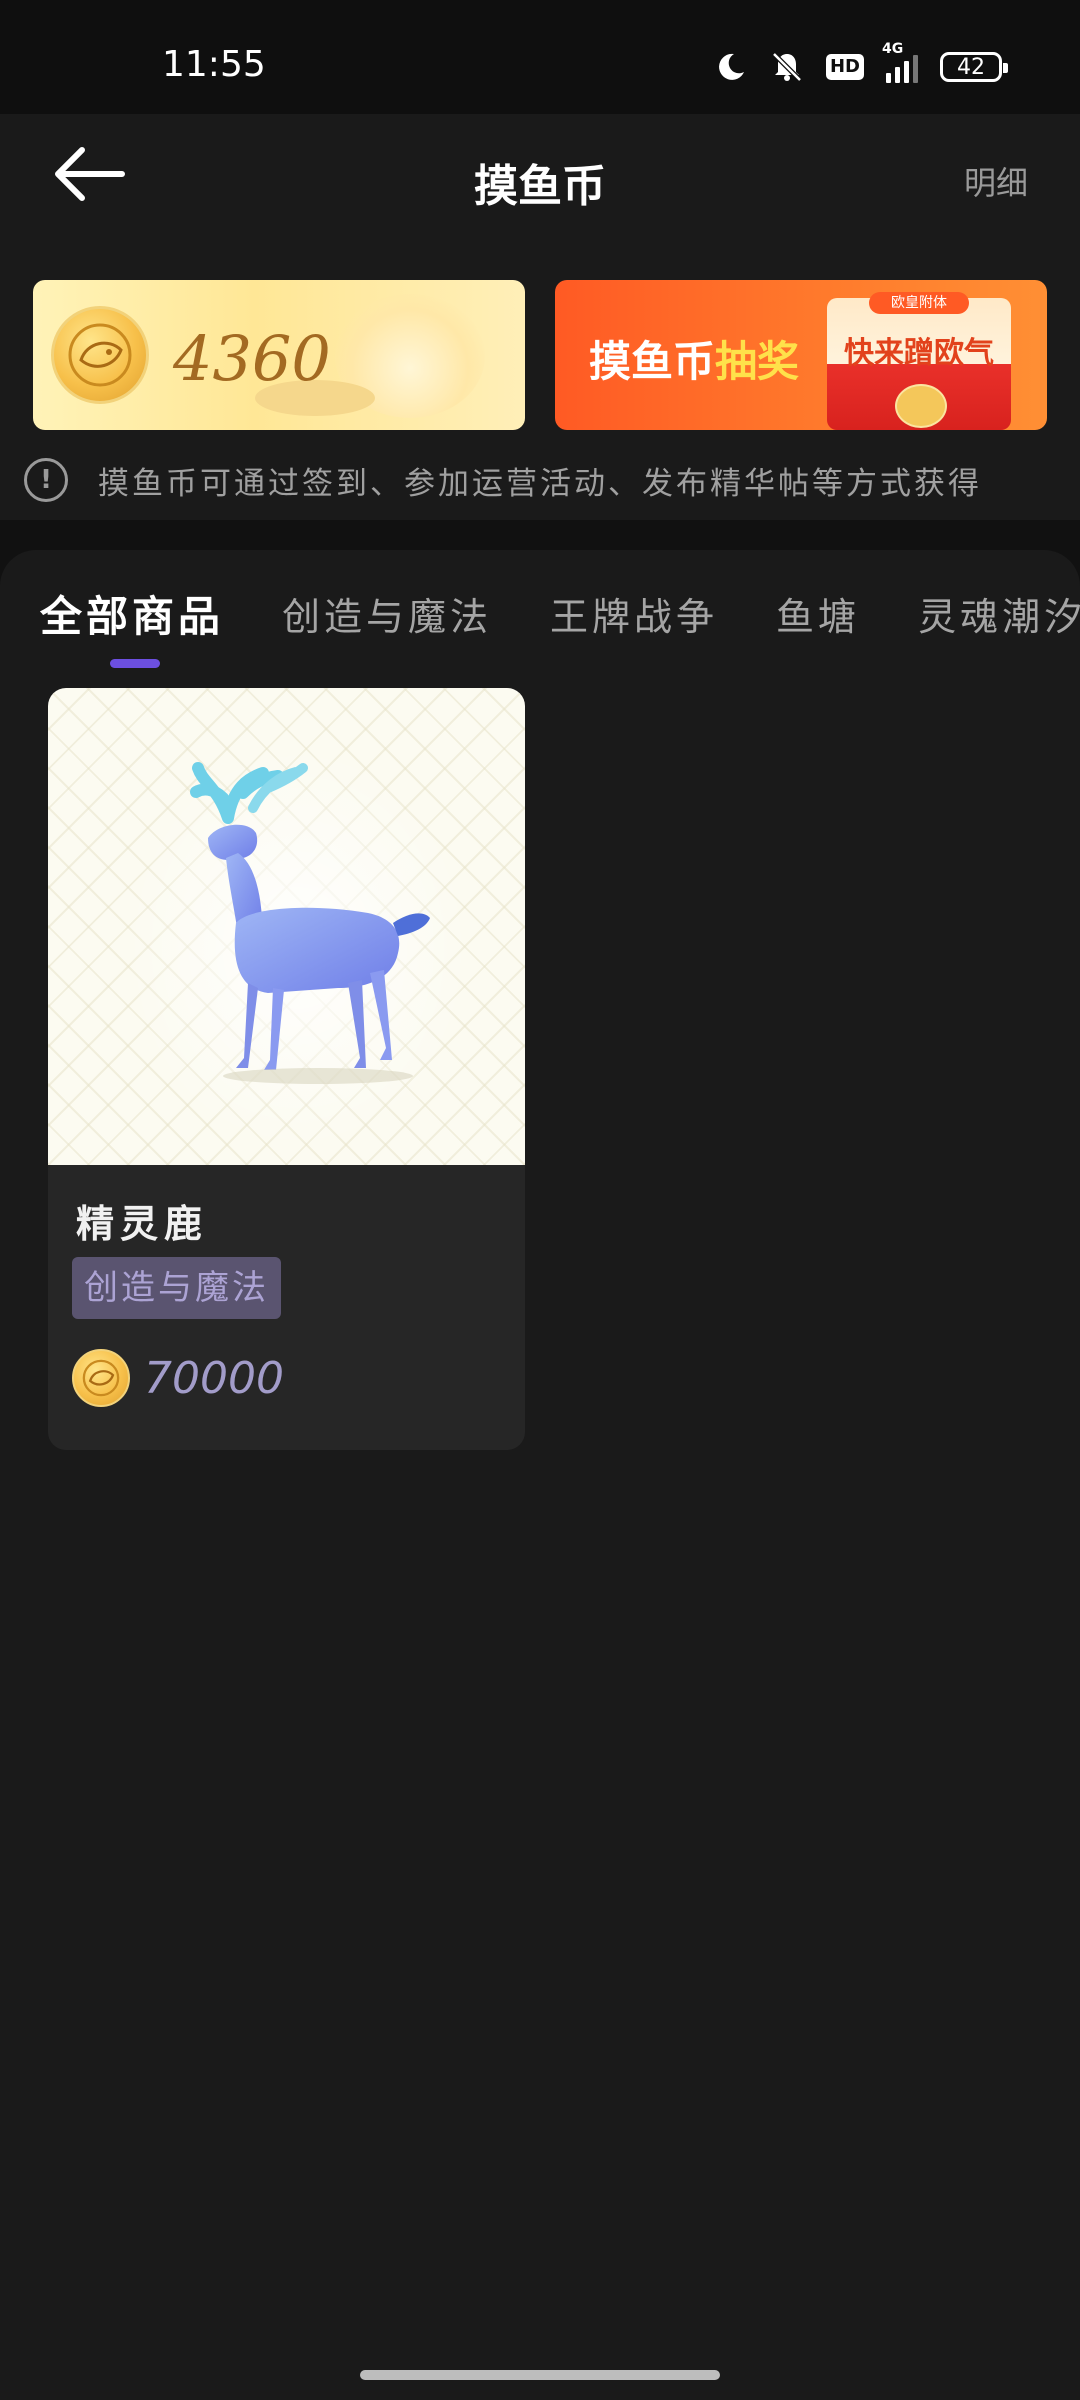 This screenshot has height=2400, width=1080. I want to click on product-category-tag: 创造与魔法, so click(176, 1288).